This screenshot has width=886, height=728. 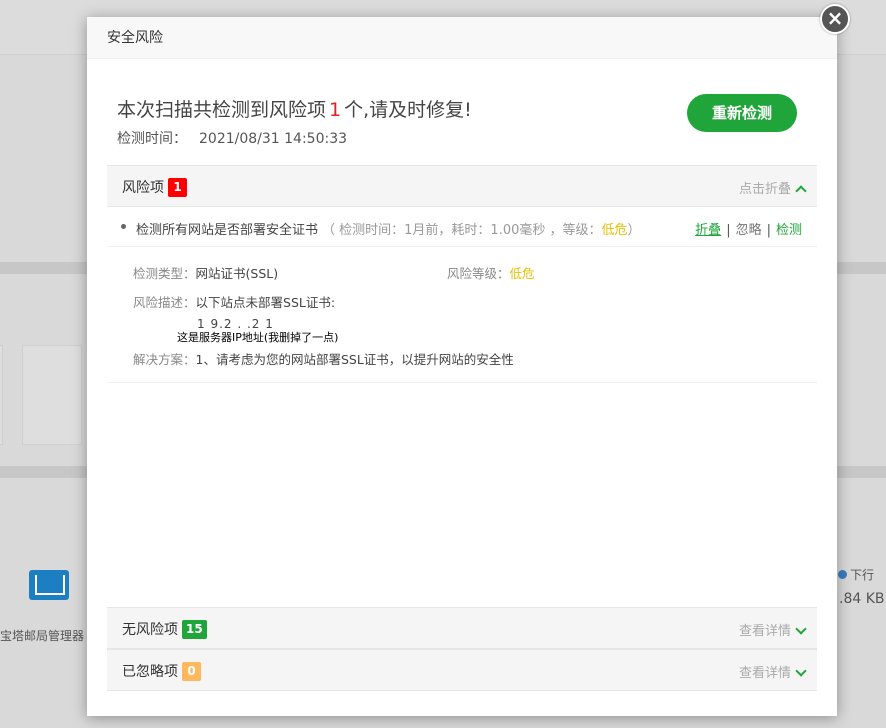 What do you see at coordinates (152, 139) in the screenshot?
I see `scan-time-label: 检测时间：` at bounding box center [152, 139].